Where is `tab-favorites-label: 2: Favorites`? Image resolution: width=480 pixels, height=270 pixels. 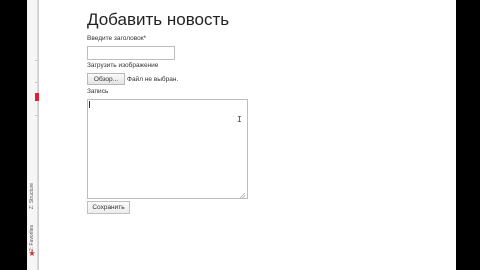 tab-favorites-label: 2: Favorites is located at coordinates (32, 238).